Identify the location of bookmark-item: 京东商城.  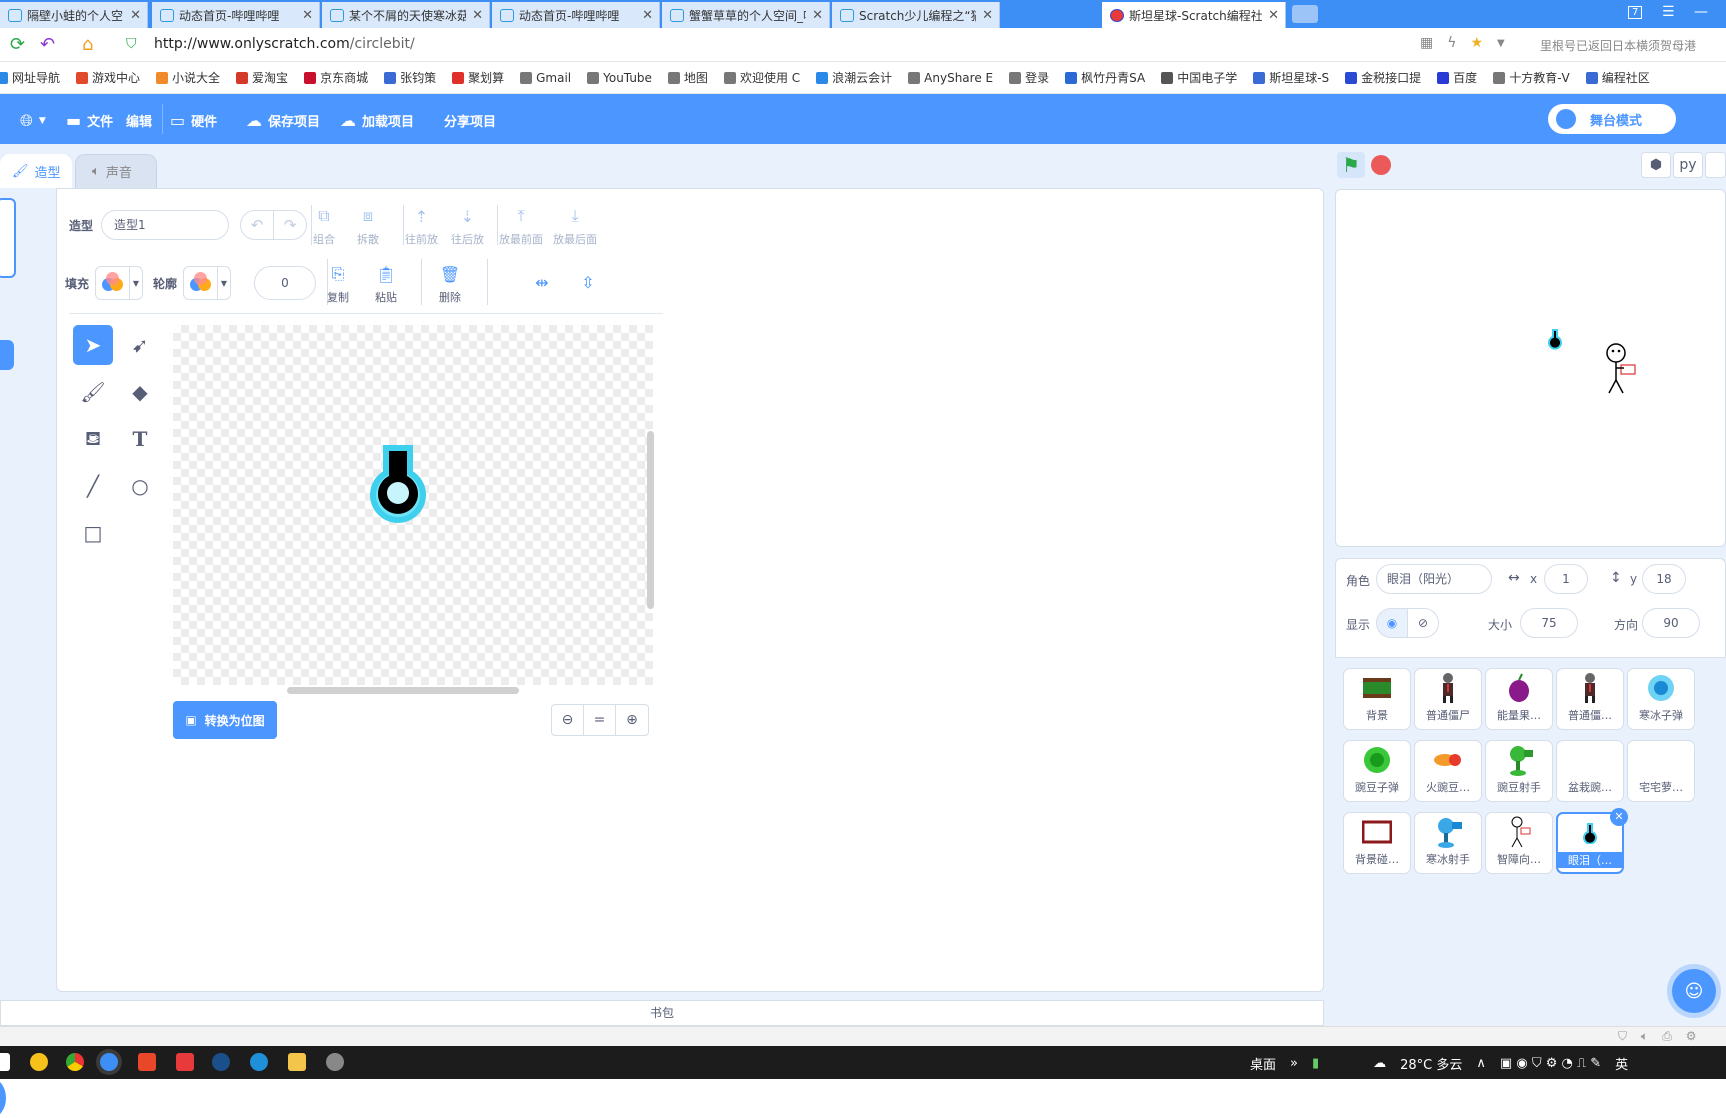
(336, 77).